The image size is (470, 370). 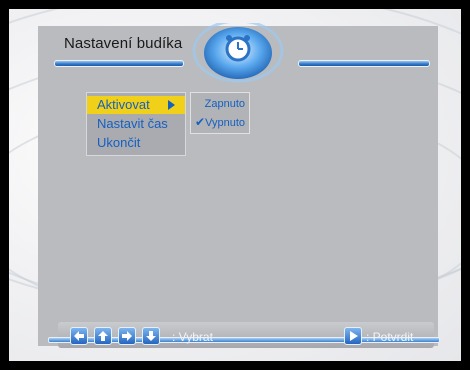 I want to click on alarm-menu: Aktivovat Nastavit čas Ukončit, so click(x=136, y=124).